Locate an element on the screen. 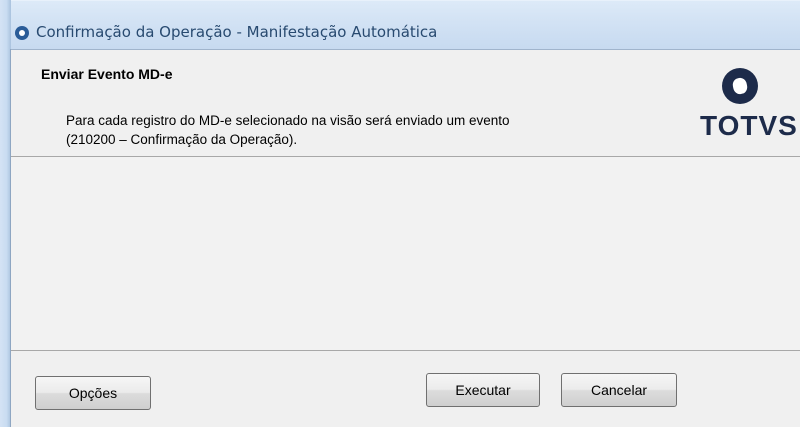  app-circle-icon is located at coordinates (22, 33).